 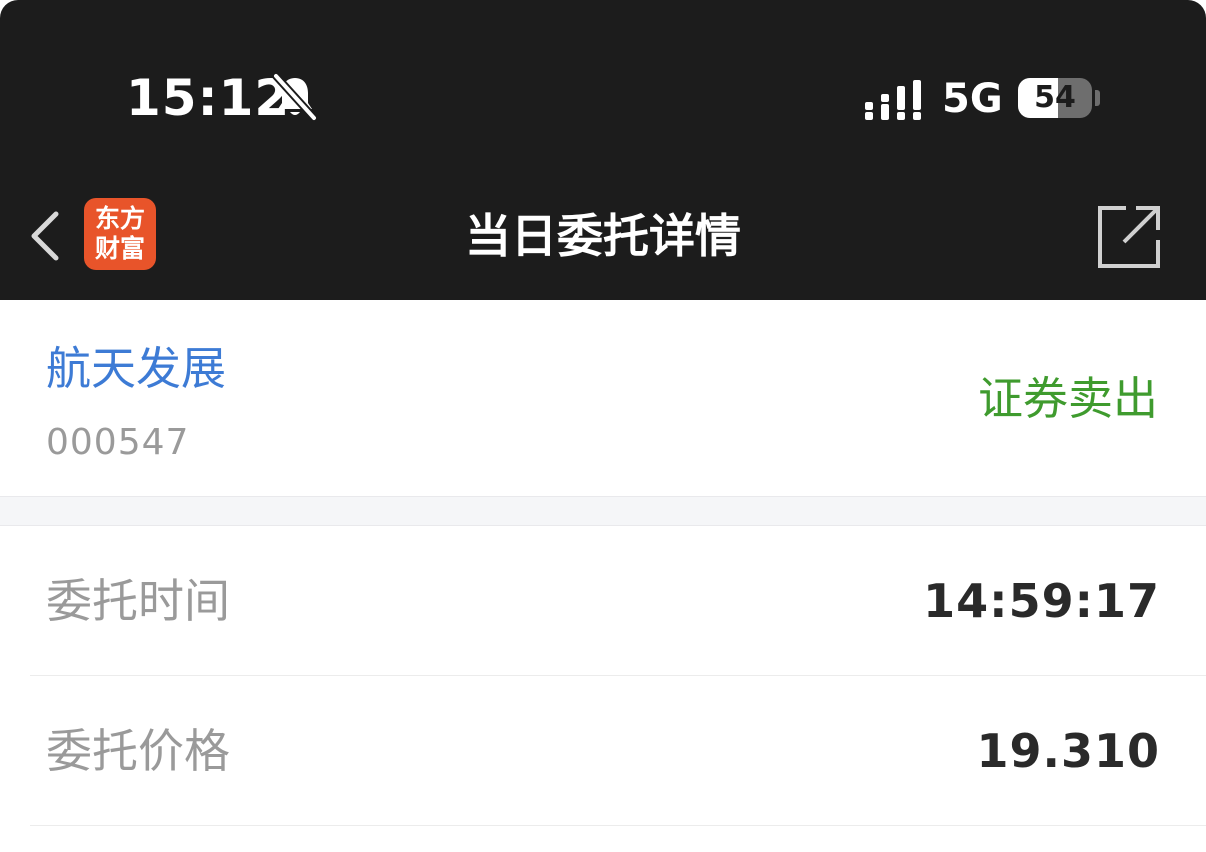 What do you see at coordinates (136, 369) in the screenshot?
I see `stock-name: 航天发展` at bounding box center [136, 369].